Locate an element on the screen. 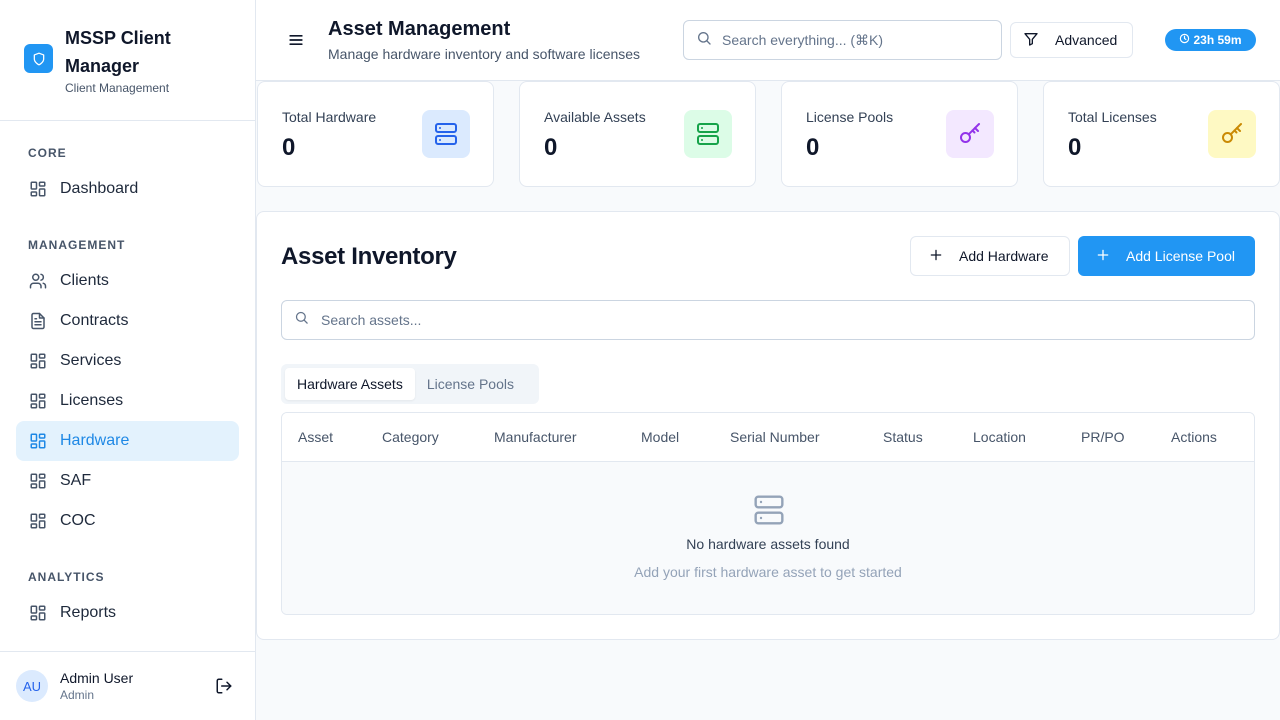 Image resolution: width=1280 pixels, height=720 pixels. sidebar-item-reports: Reports is located at coordinates (127, 613).